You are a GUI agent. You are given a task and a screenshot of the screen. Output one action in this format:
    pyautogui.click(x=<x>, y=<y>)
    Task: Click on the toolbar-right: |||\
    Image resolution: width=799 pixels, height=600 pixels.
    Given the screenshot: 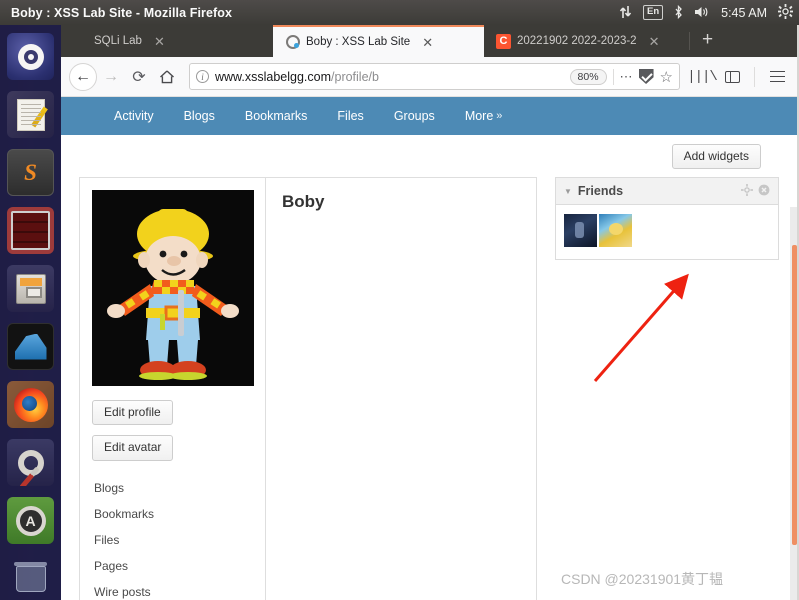 What is the action you would take?
    pyautogui.click(x=739, y=77)
    